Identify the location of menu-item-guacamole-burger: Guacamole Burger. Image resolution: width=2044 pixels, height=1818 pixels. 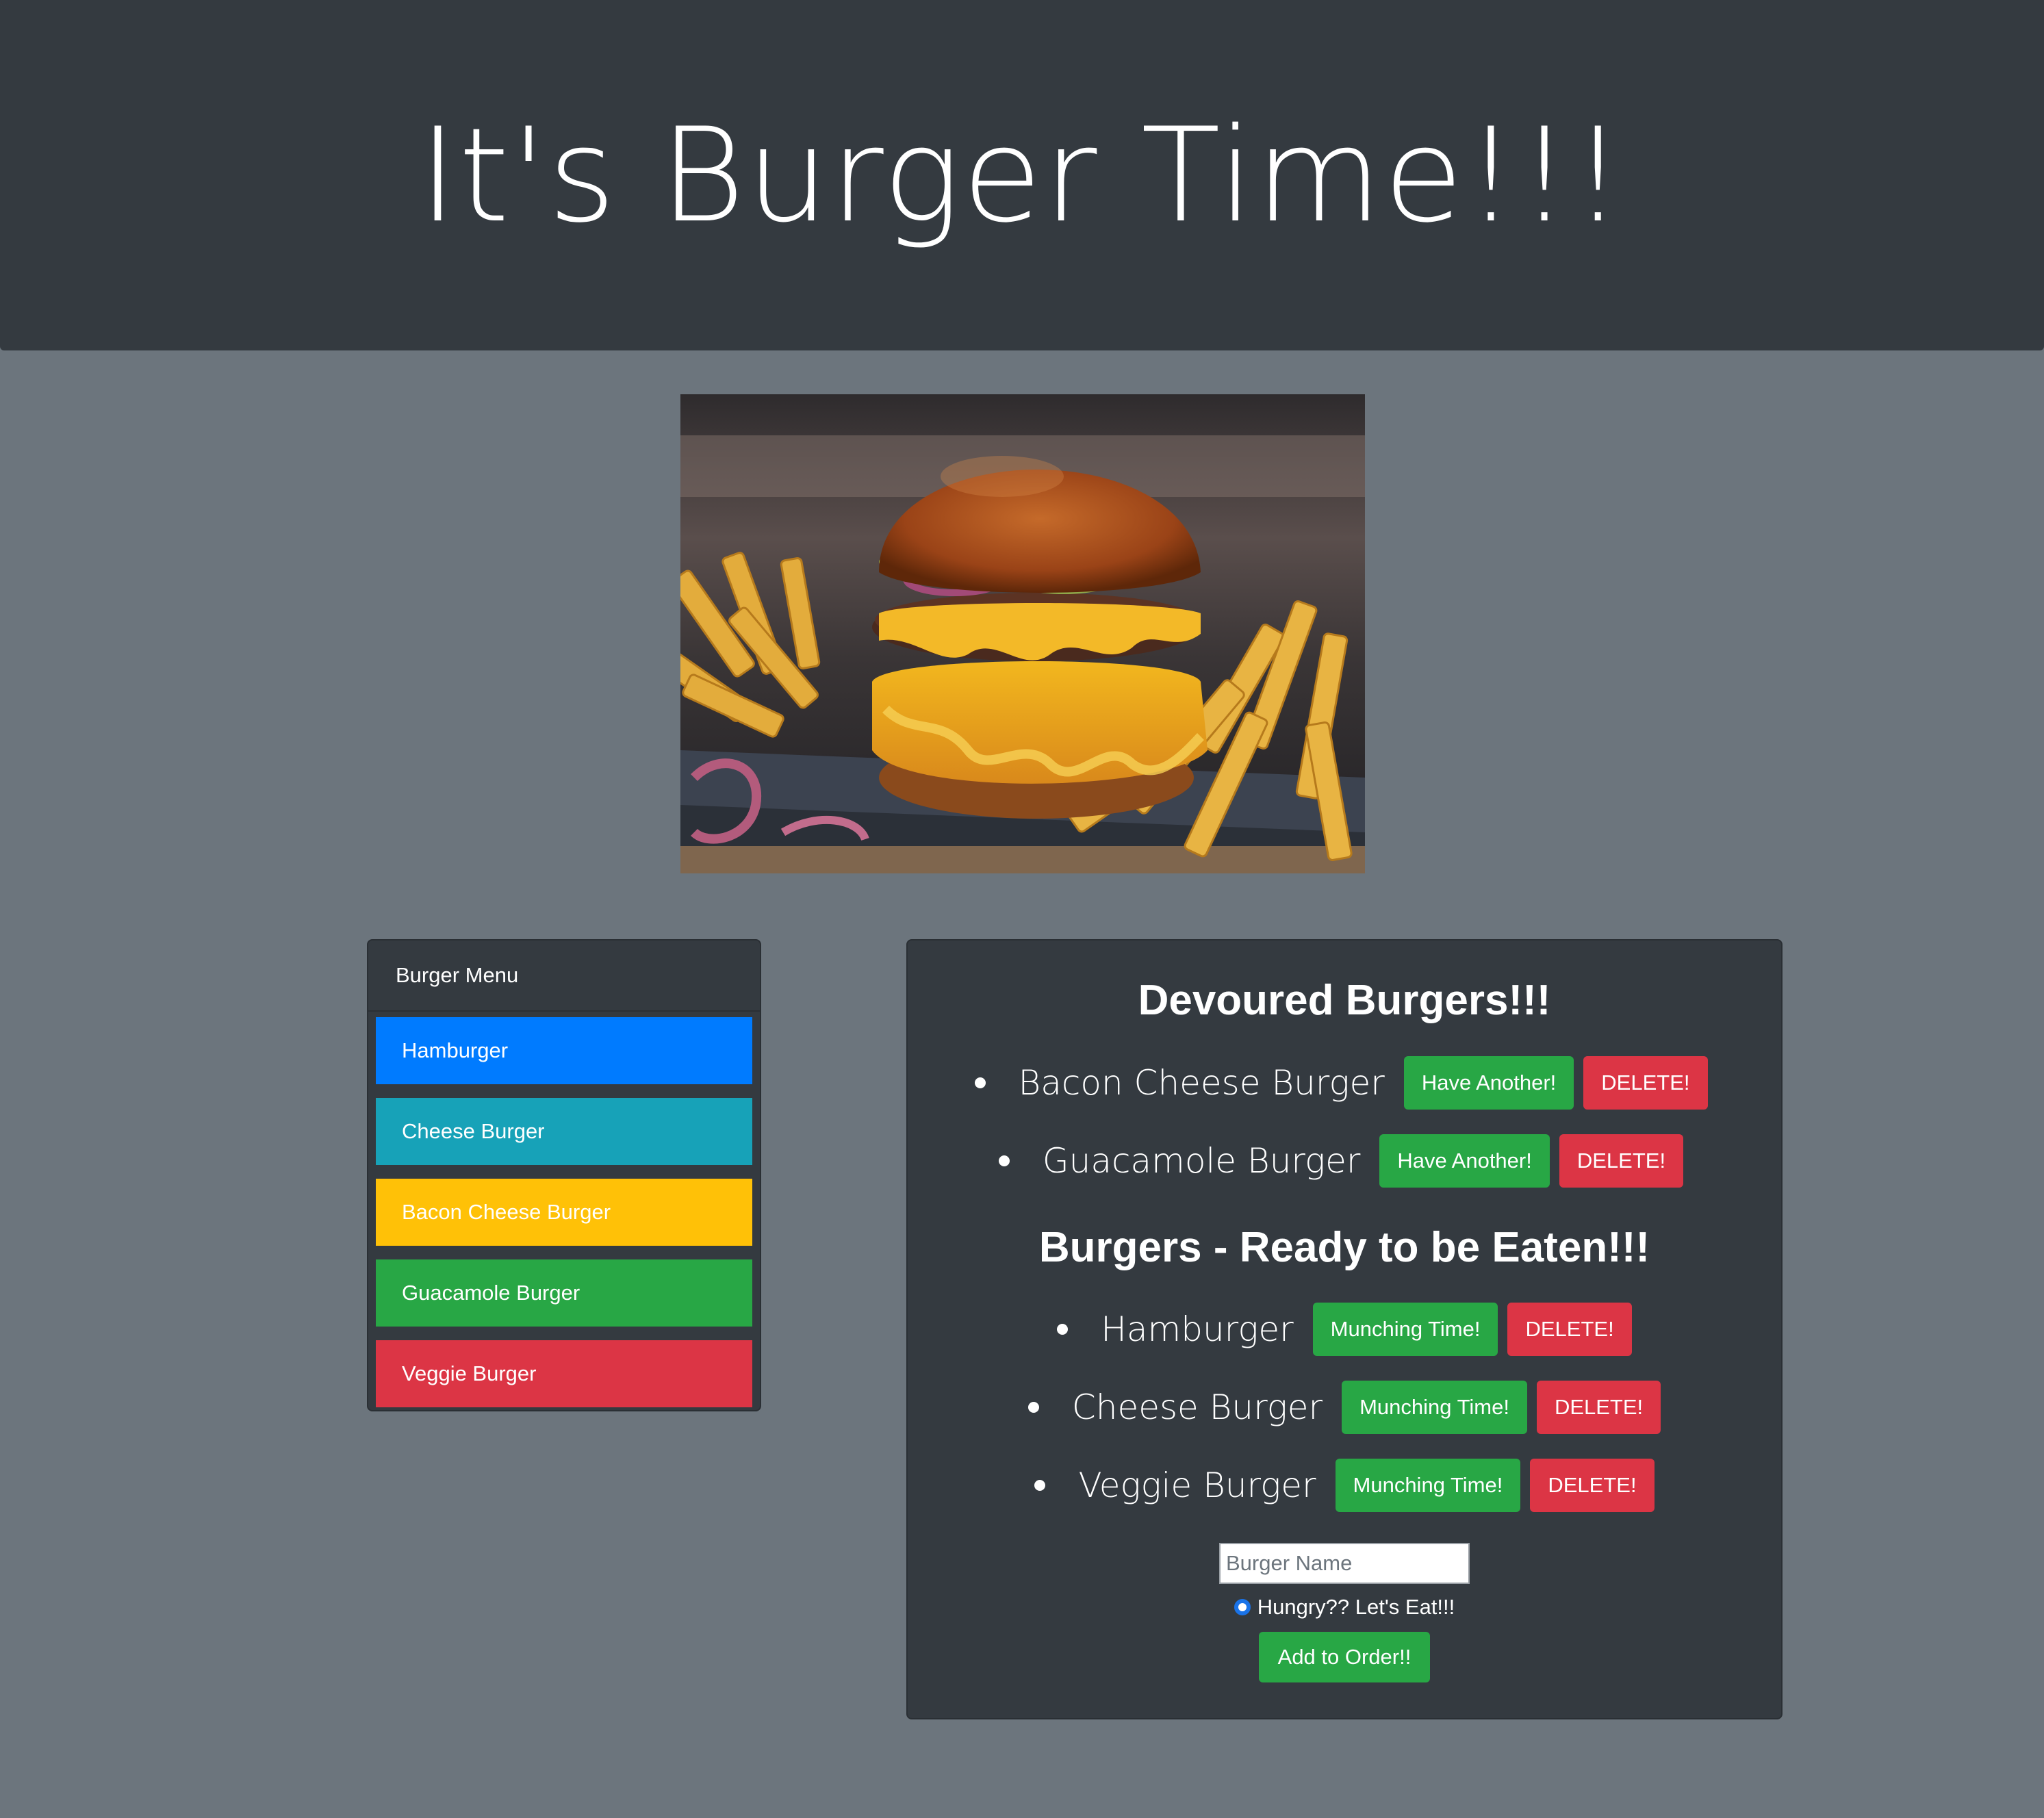
(564, 1293).